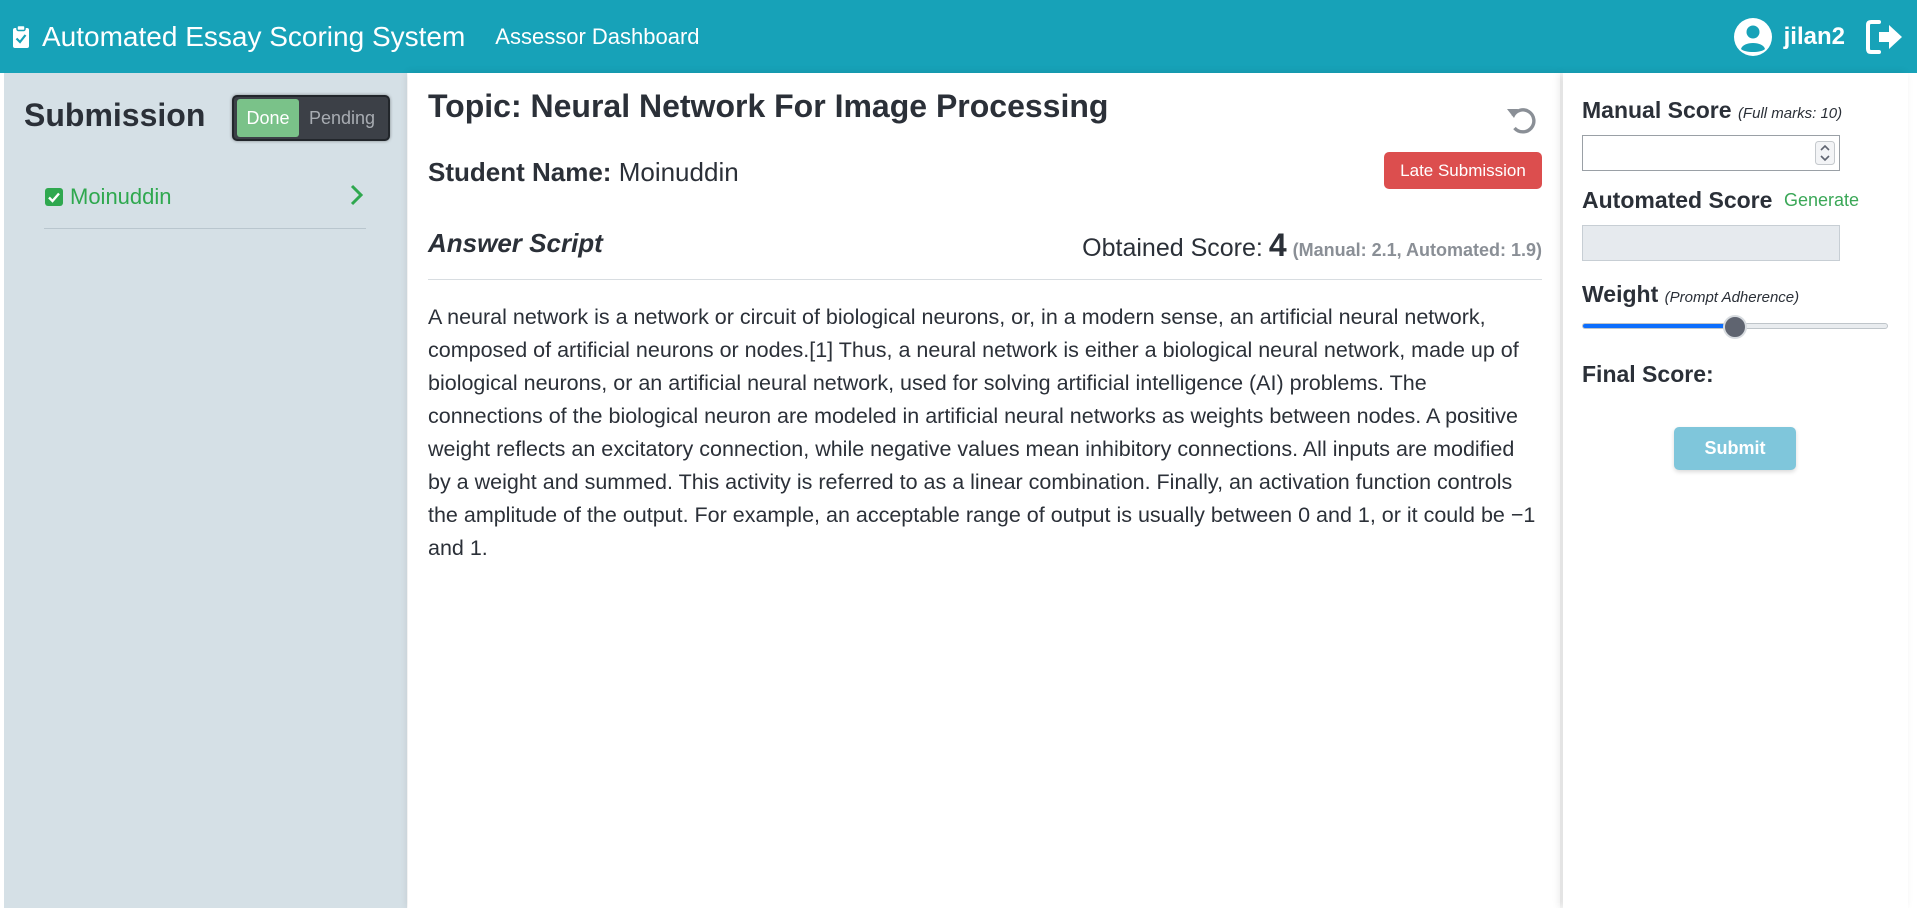 This screenshot has width=1917, height=908. Describe the element at coordinates (520, 172) in the screenshot. I see `student-name-label: Student Name:` at that location.